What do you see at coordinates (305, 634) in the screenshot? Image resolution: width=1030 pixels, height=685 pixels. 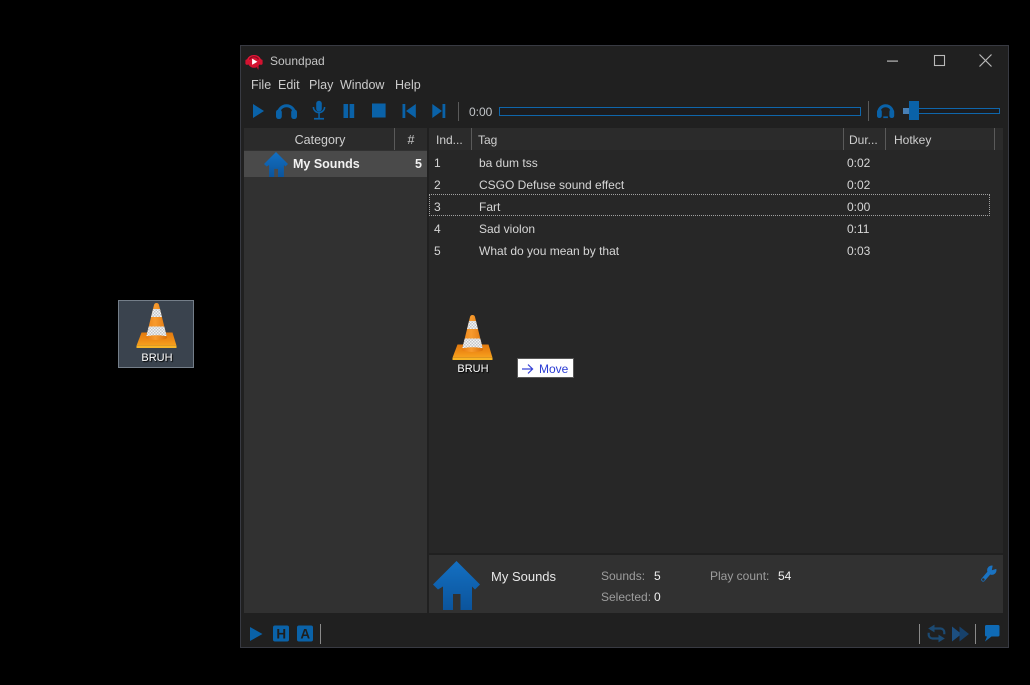 I see `svg-text: A` at bounding box center [305, 634].